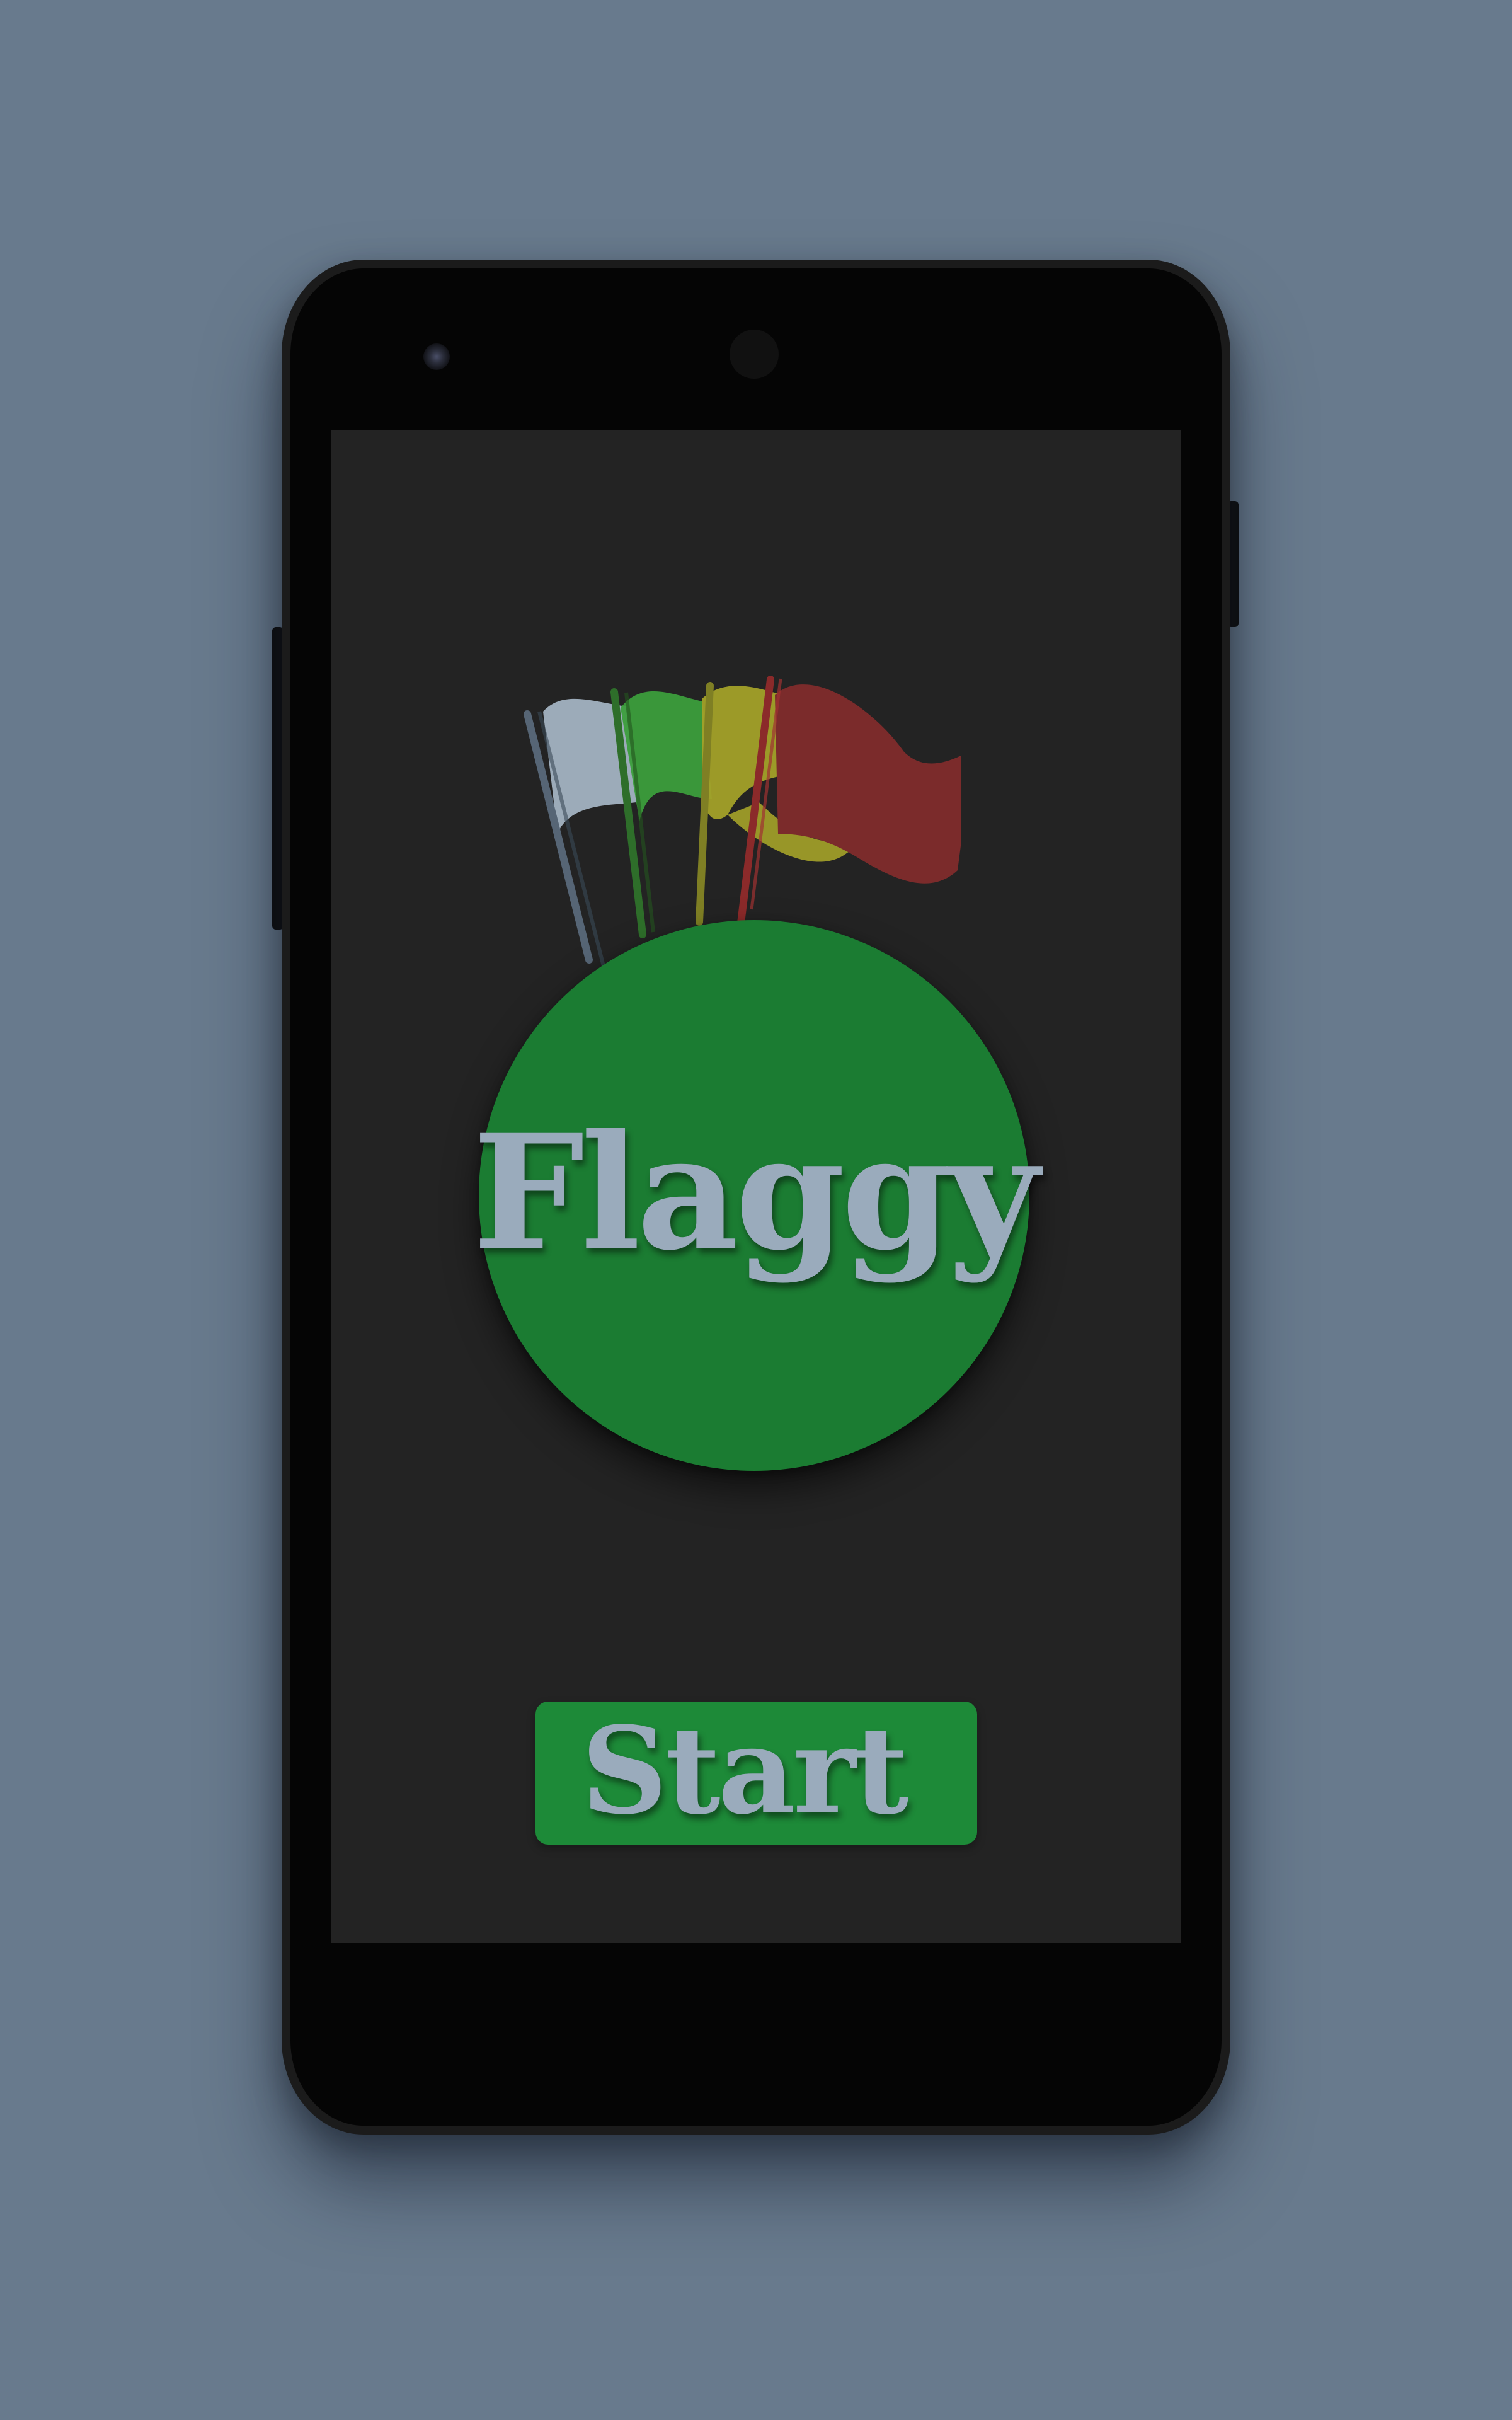  Describe the element at coordinates (754, 354) in the screenshot. I see `front-camera-icon` at that location.